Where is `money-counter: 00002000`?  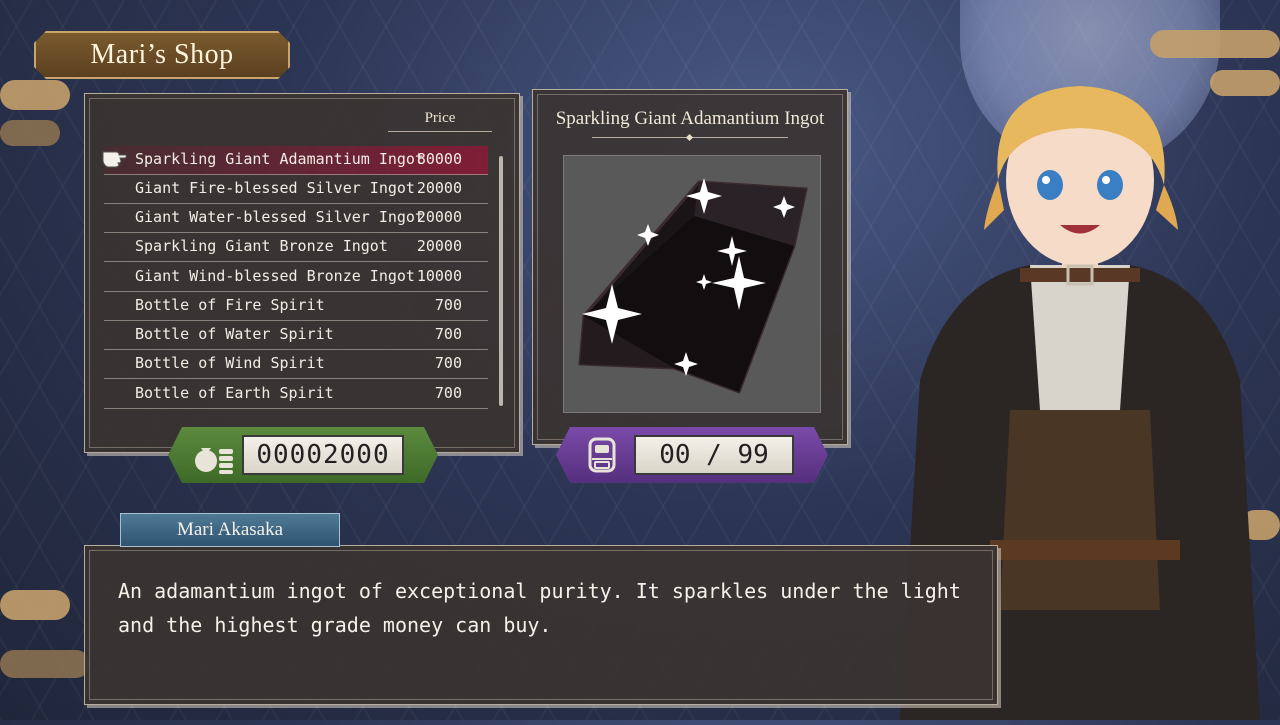
money-counter: 00002000 is located at coordinates (303, 455).